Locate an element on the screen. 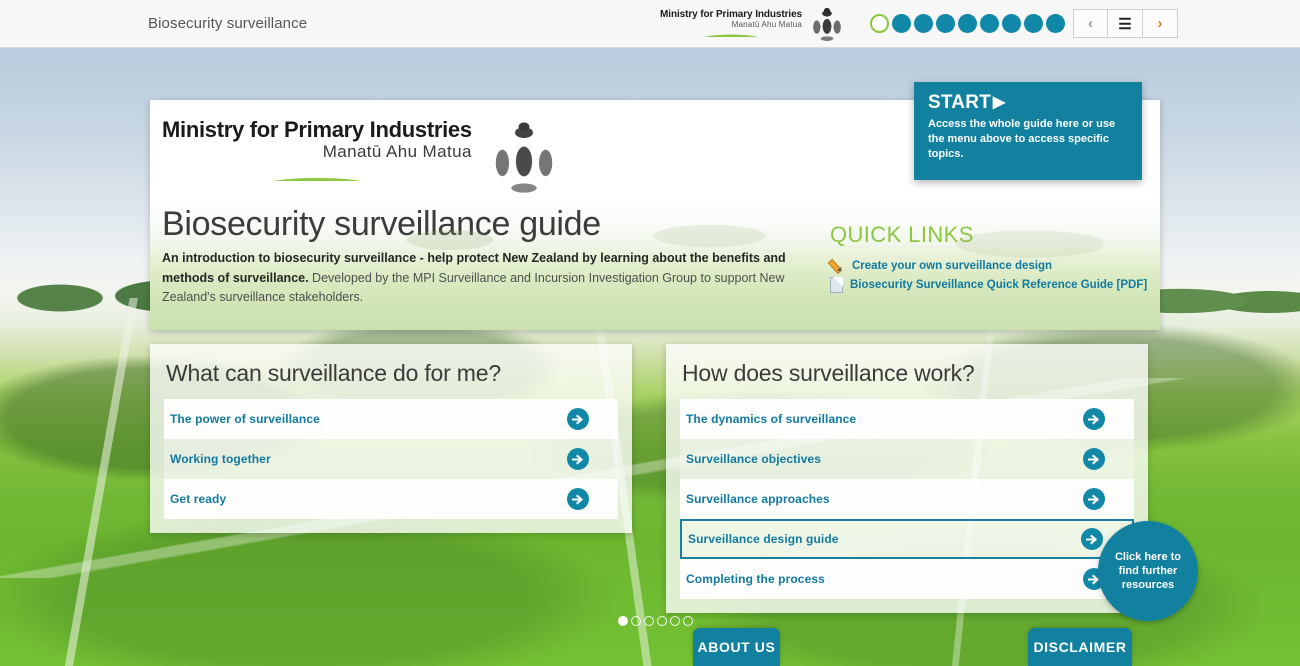  topic-row-label: Completing the process is located at coordinates (755, 579).